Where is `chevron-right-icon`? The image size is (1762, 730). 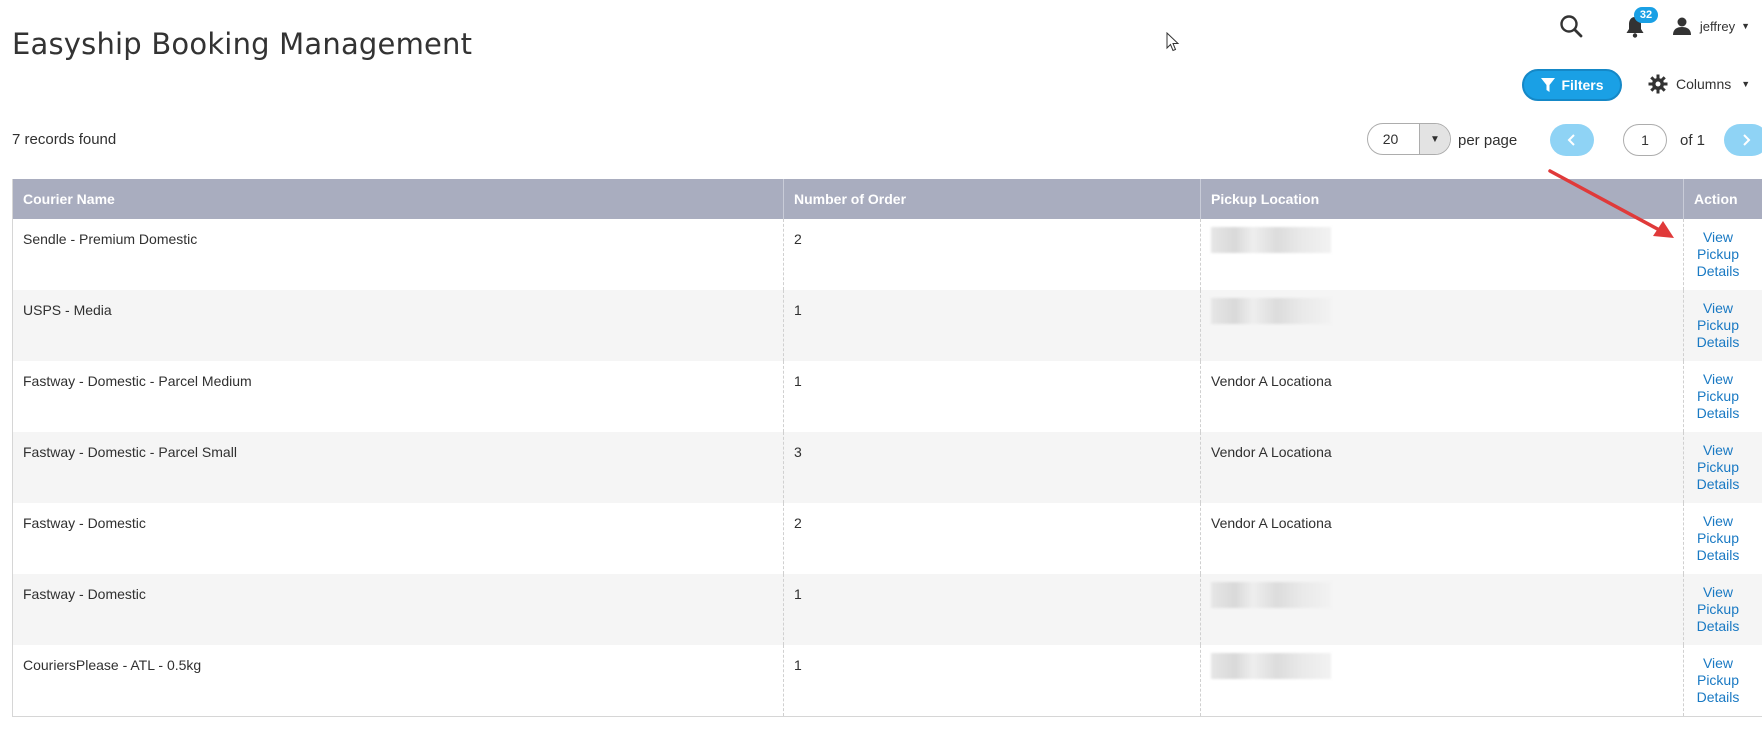
chevron-right-icon is located at coordinates (1747, 140).